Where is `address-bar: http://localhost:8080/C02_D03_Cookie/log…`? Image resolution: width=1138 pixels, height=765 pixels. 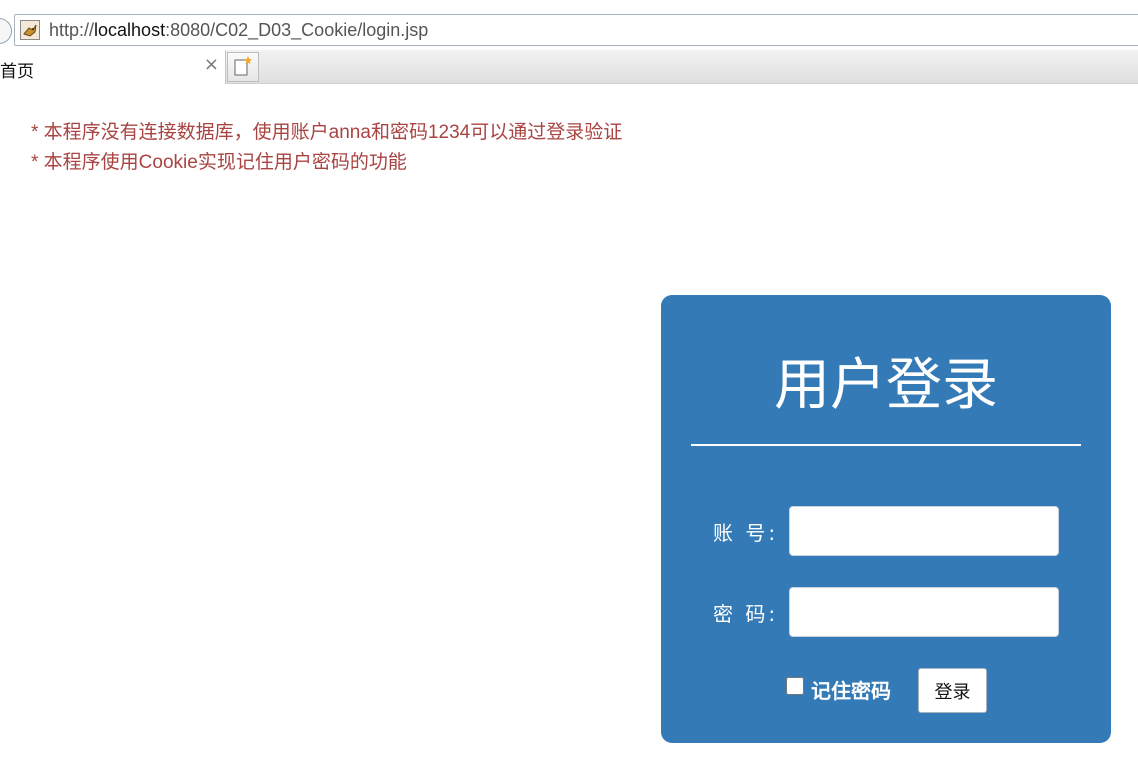
address-bar: http://localhost:8080/C02_D03_Cookie/log… is located at coordinates (576, 30).